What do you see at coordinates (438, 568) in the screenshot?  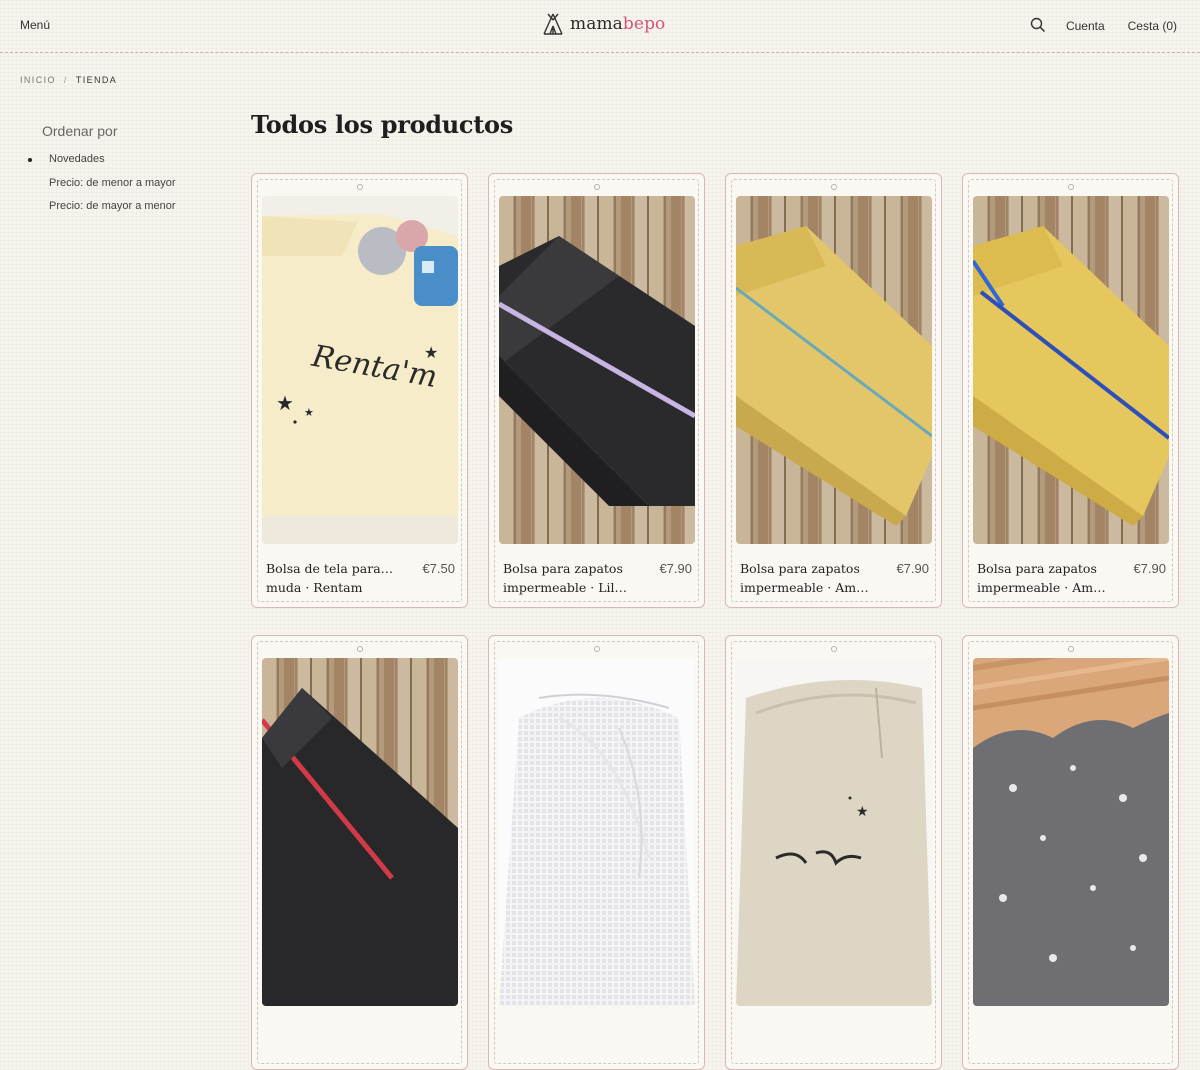 I see `product-price: €7.50` at bounding box center [438, 568].